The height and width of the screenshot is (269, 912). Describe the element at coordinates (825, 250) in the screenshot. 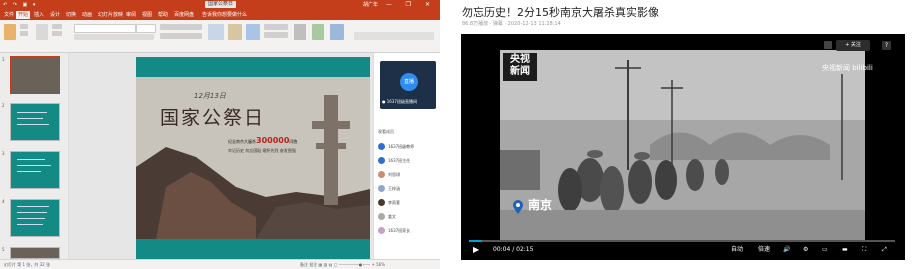

I see `pip-icon: ▭` at that location.